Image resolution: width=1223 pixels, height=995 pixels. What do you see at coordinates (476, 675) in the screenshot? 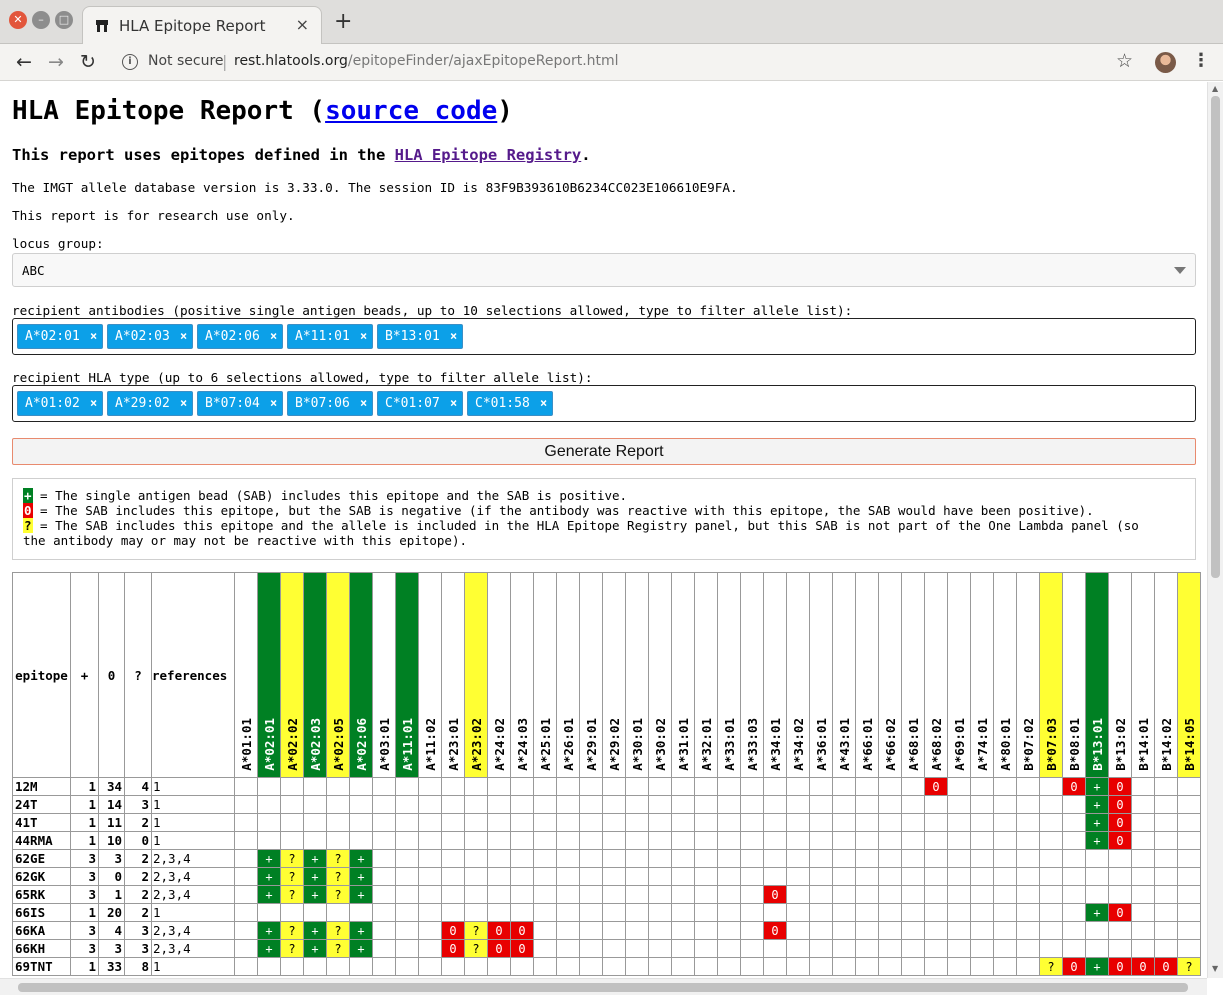
I see `allele-column-header: A*23:02` at bounding box center [476, 675].